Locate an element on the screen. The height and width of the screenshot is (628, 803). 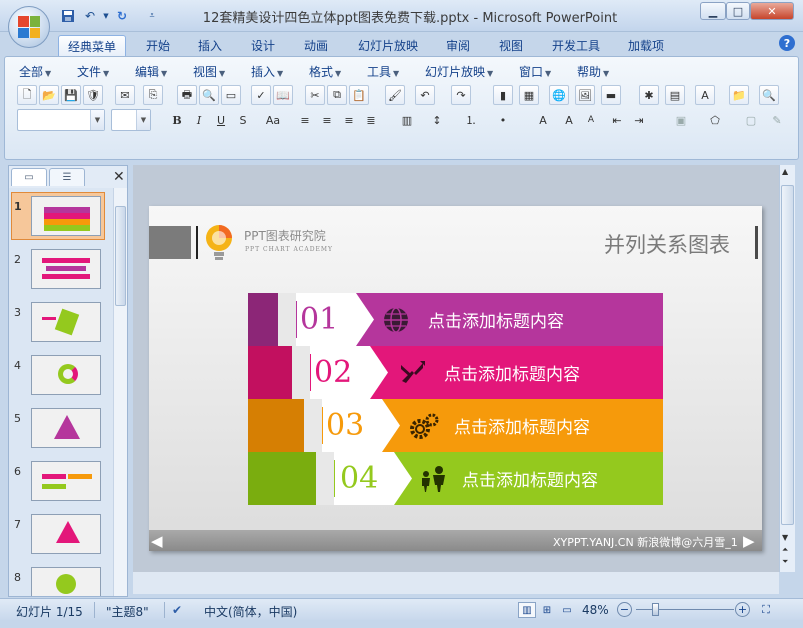
insert-table-icon: ▦ is located at coordinates (529, 95).